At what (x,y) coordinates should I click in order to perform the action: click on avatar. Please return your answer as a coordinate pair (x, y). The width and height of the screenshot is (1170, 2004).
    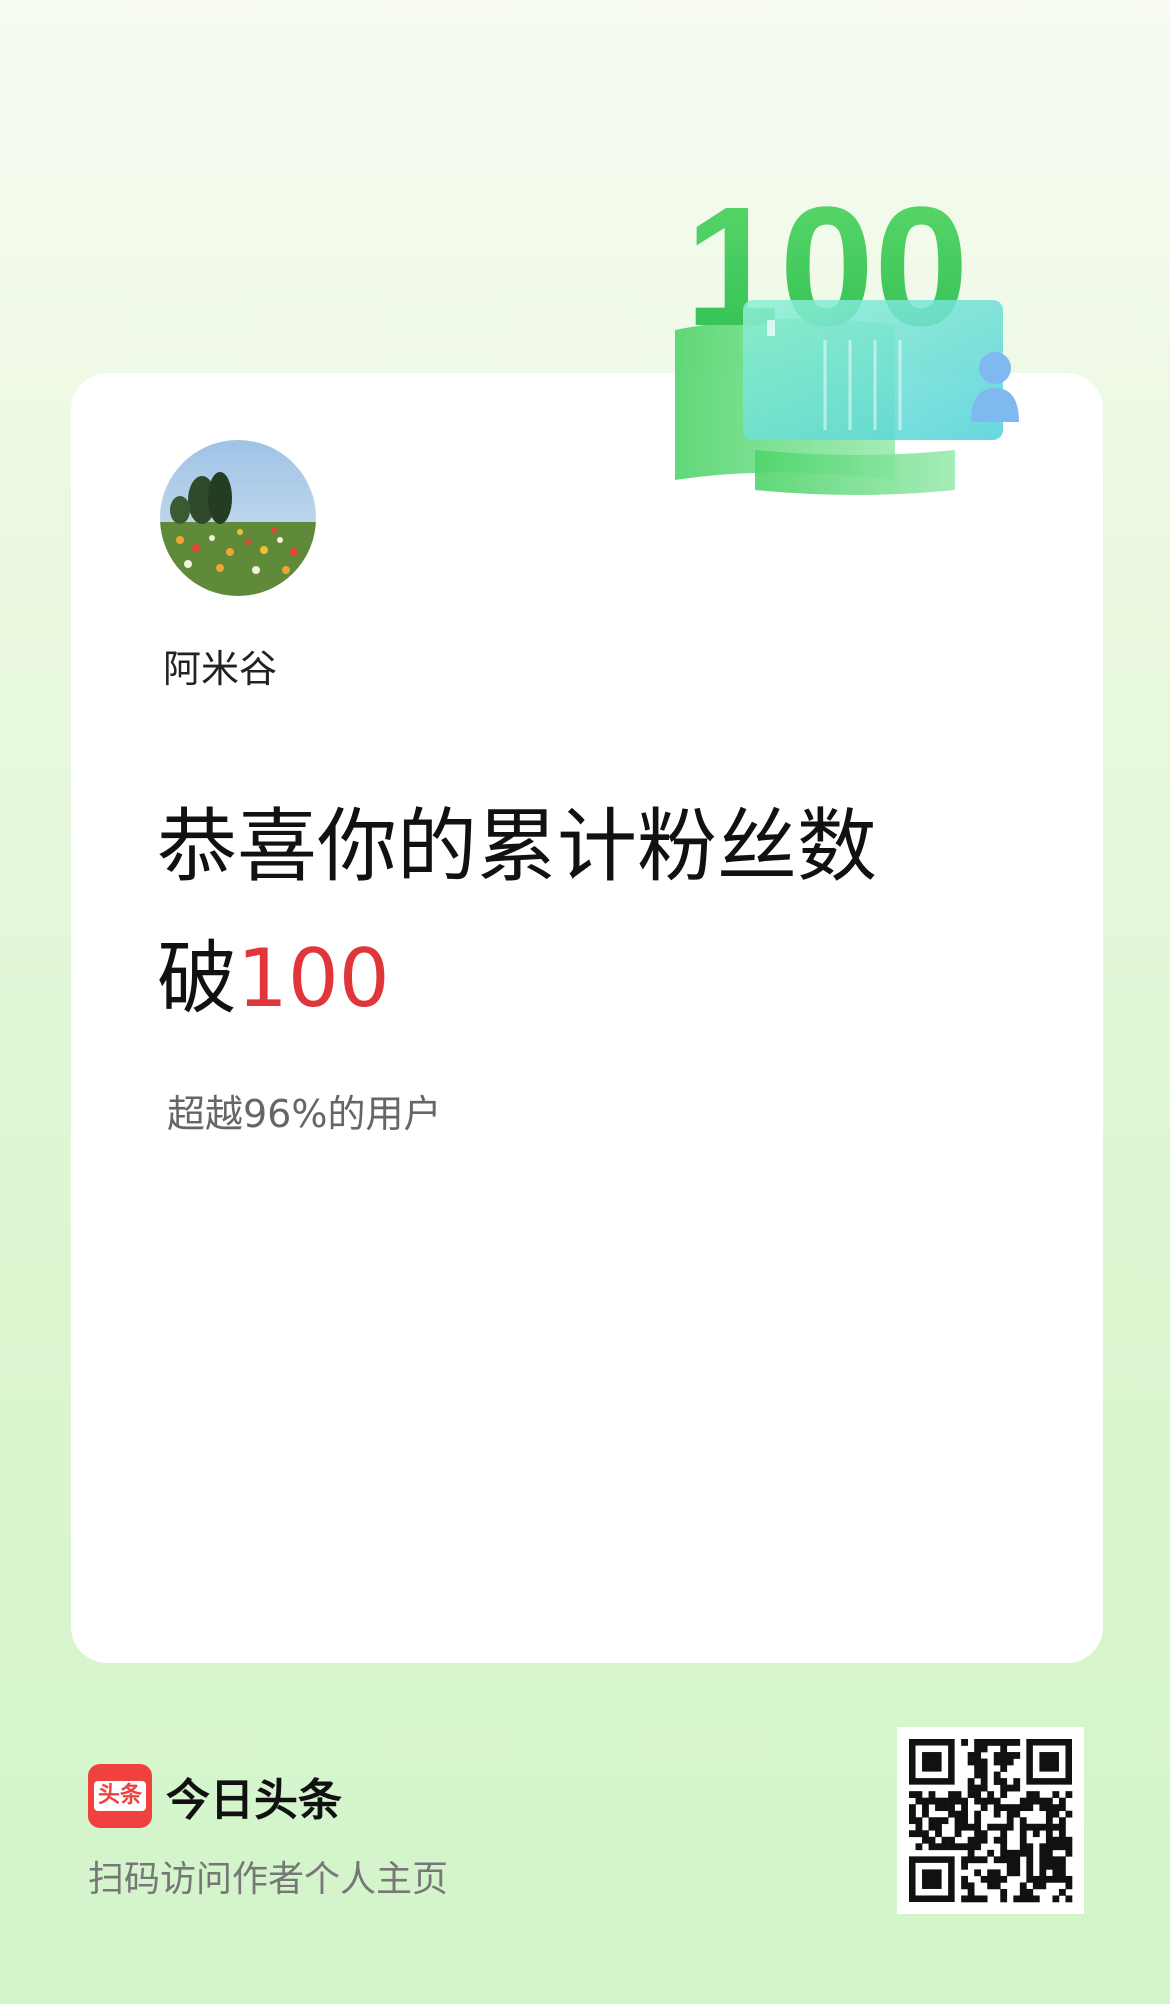
    Looking at the image, I should click on (238, 518).